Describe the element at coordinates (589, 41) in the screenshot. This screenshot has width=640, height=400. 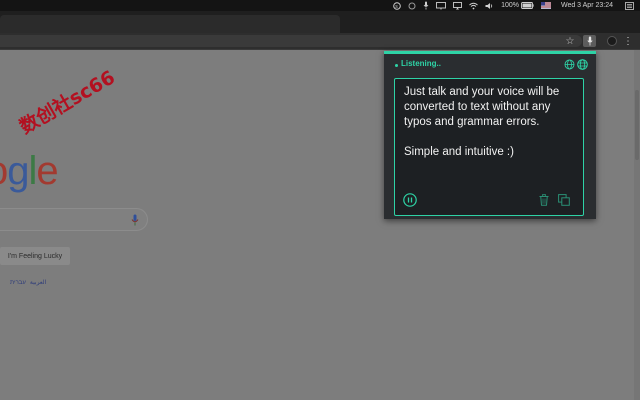
I see `voice-extension-mic-icon` at that location.